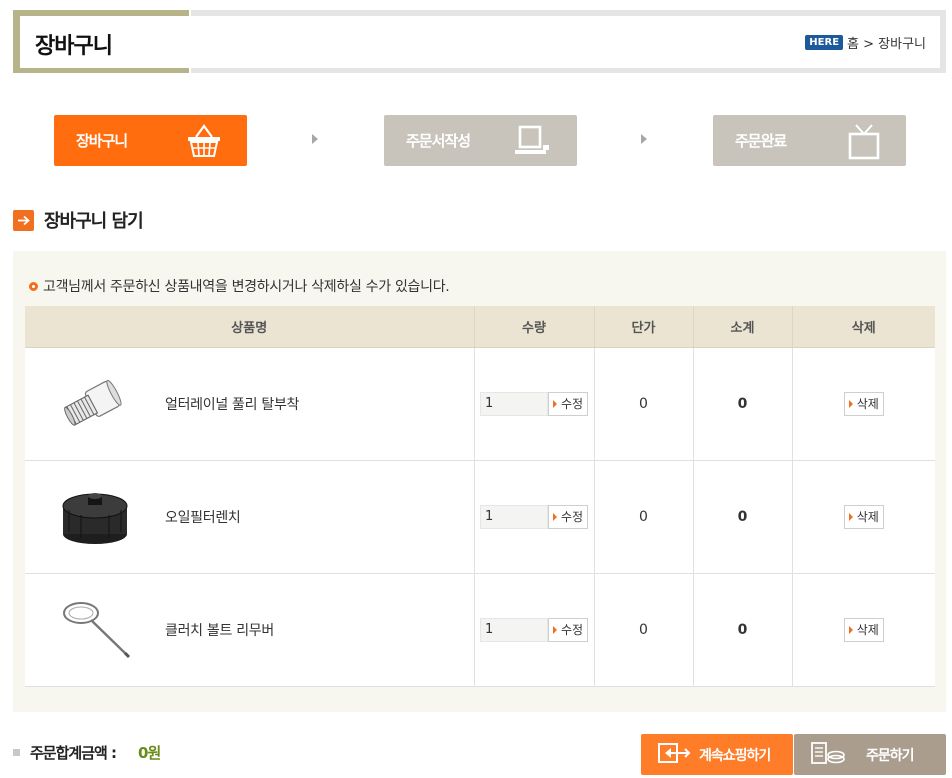 This screenshot has width=952, height=778. I want to click on document-stack-icon, so click(828, 755).